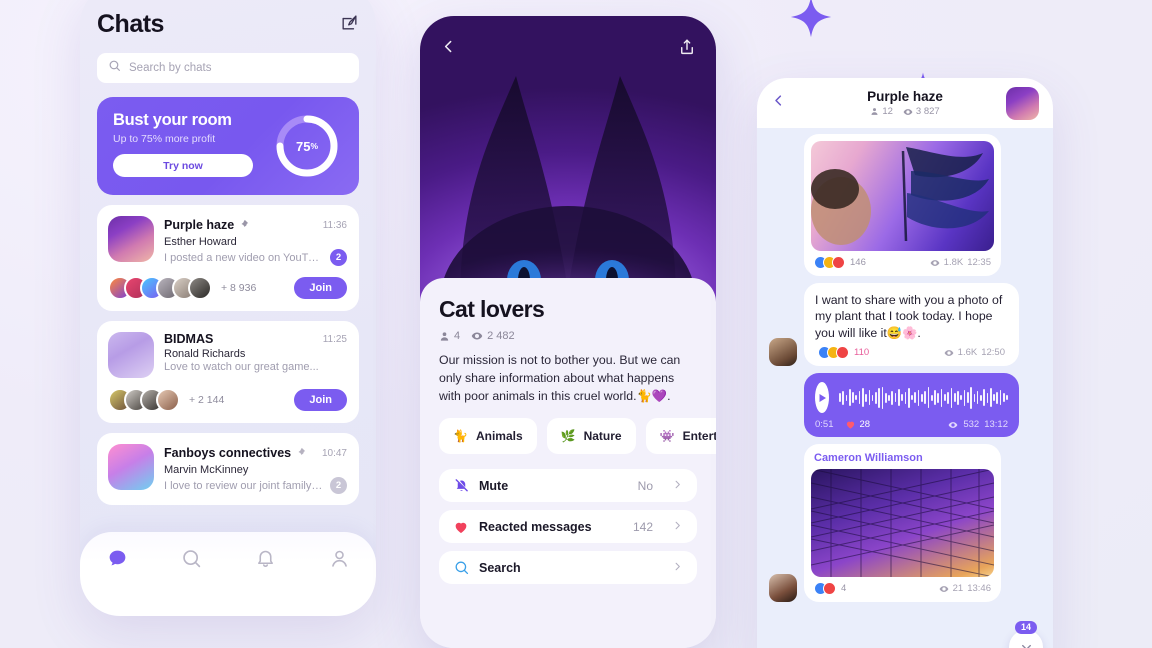 This screenshot has height=648, width=1152. I want to click on message-bubble-image: 146 1.8K 12:35, so click(902, 205).